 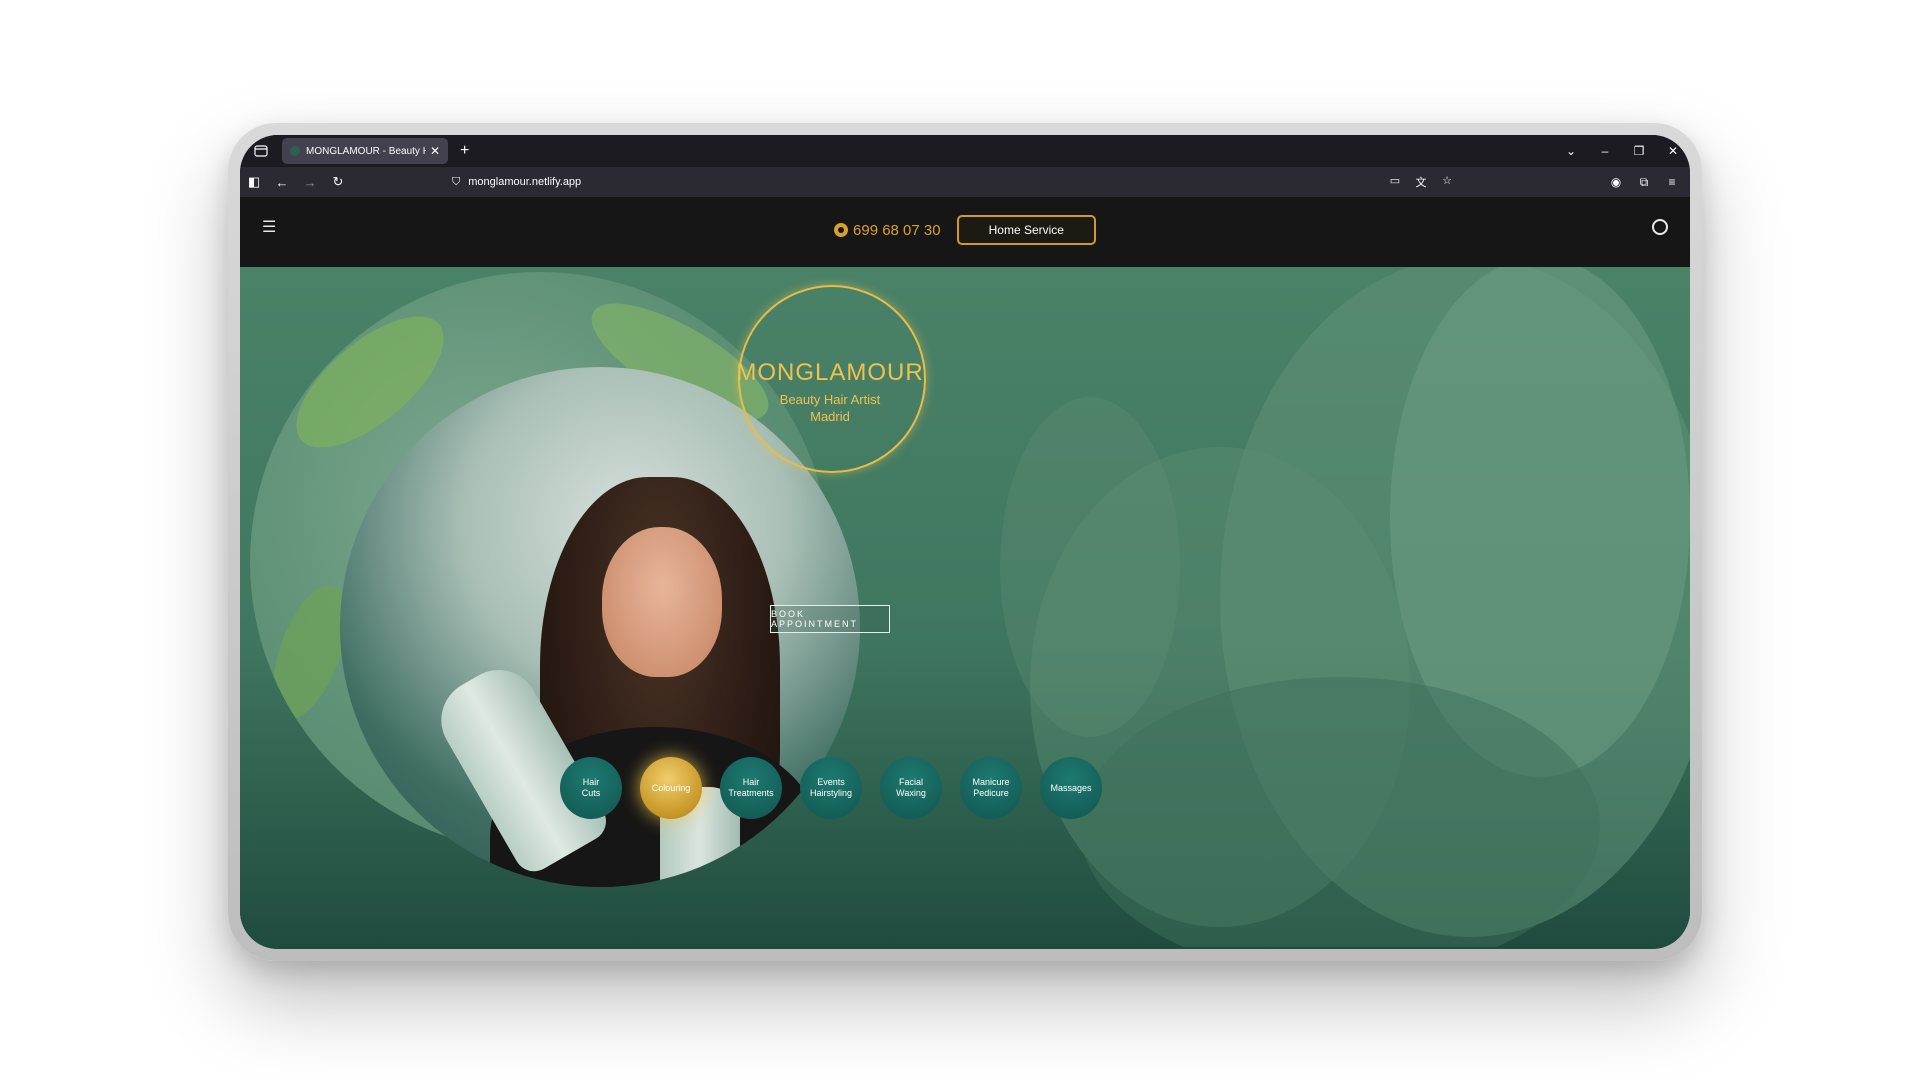 What do you see at coordinates (1673, 151) in the screenshot?
I see `close-window-icon: ✕` at bounding box center [1673, 151].